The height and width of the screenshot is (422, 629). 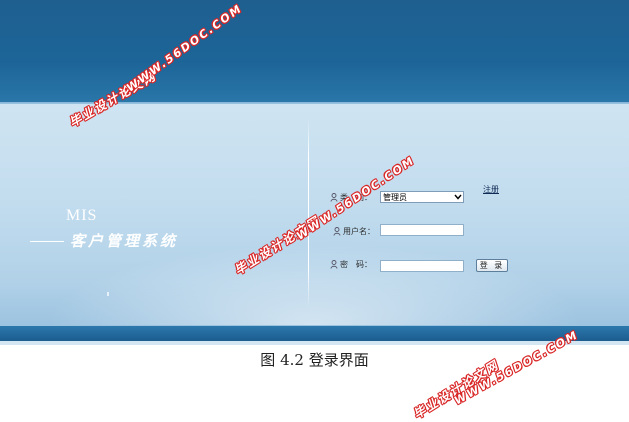 I want to click on username-row: 用户名：, so click(x=354, y=231).